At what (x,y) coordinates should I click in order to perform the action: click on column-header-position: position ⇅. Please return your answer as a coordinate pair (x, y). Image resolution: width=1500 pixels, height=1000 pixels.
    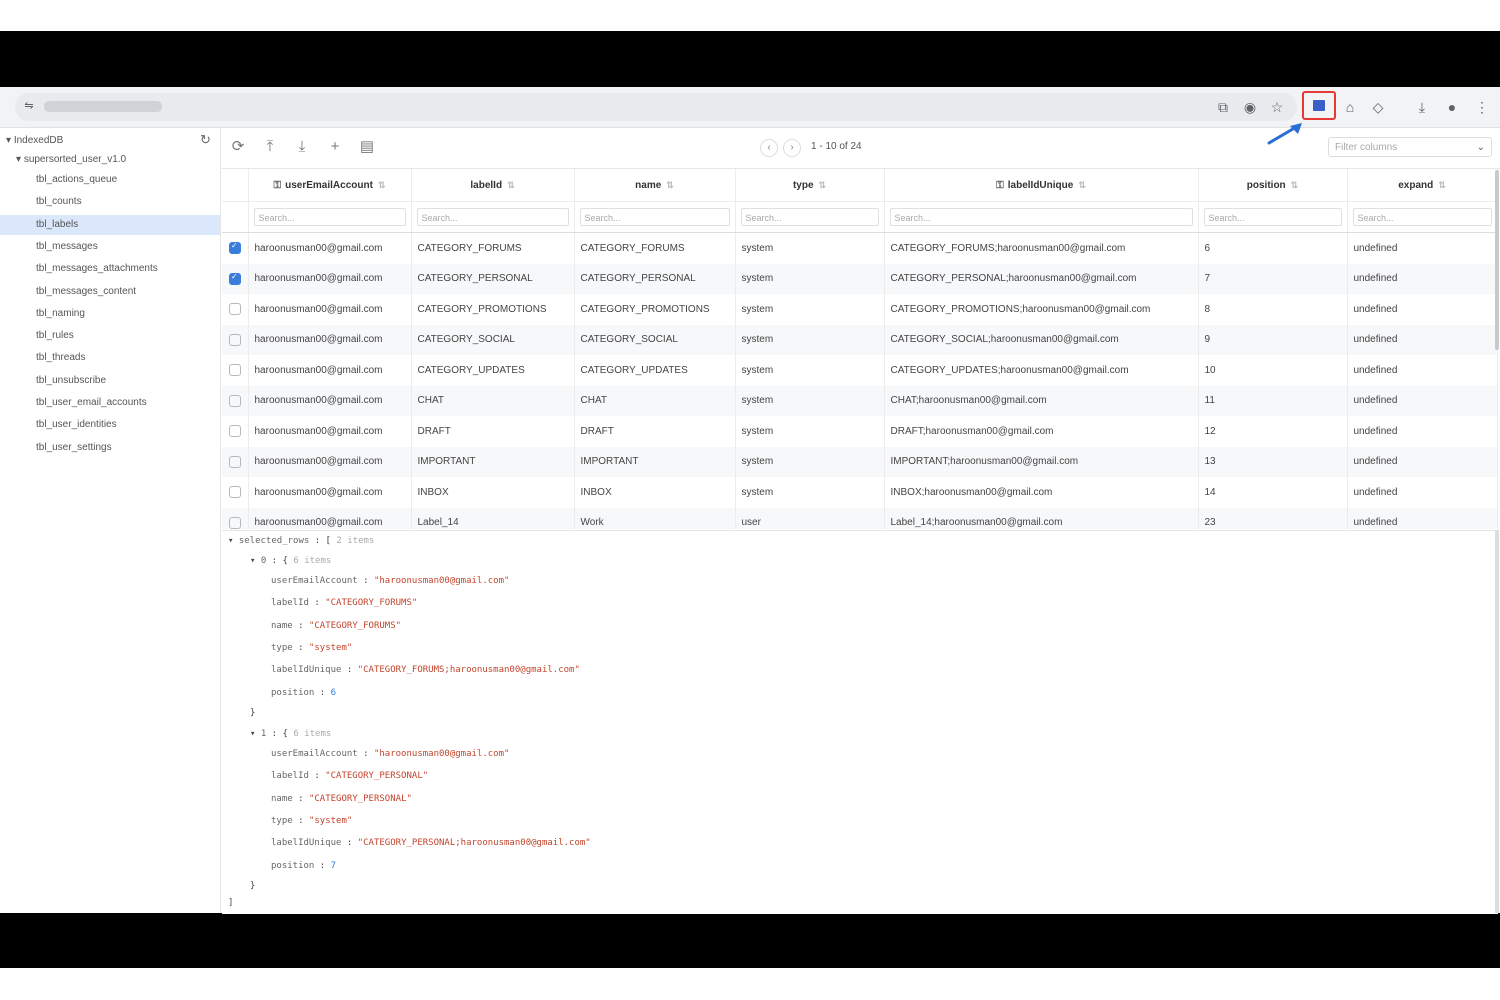
    Looking at the image, I should click on (1273, 185).